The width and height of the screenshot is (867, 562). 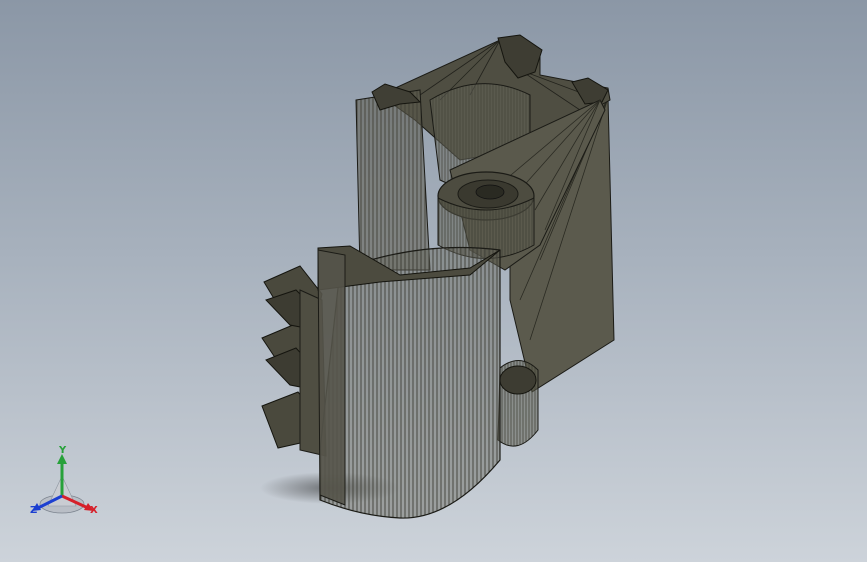 What do you see at coordinates (410, 382) in the screenshot?
I see `front-cylinder-tint` at bounding box center [410, 382].